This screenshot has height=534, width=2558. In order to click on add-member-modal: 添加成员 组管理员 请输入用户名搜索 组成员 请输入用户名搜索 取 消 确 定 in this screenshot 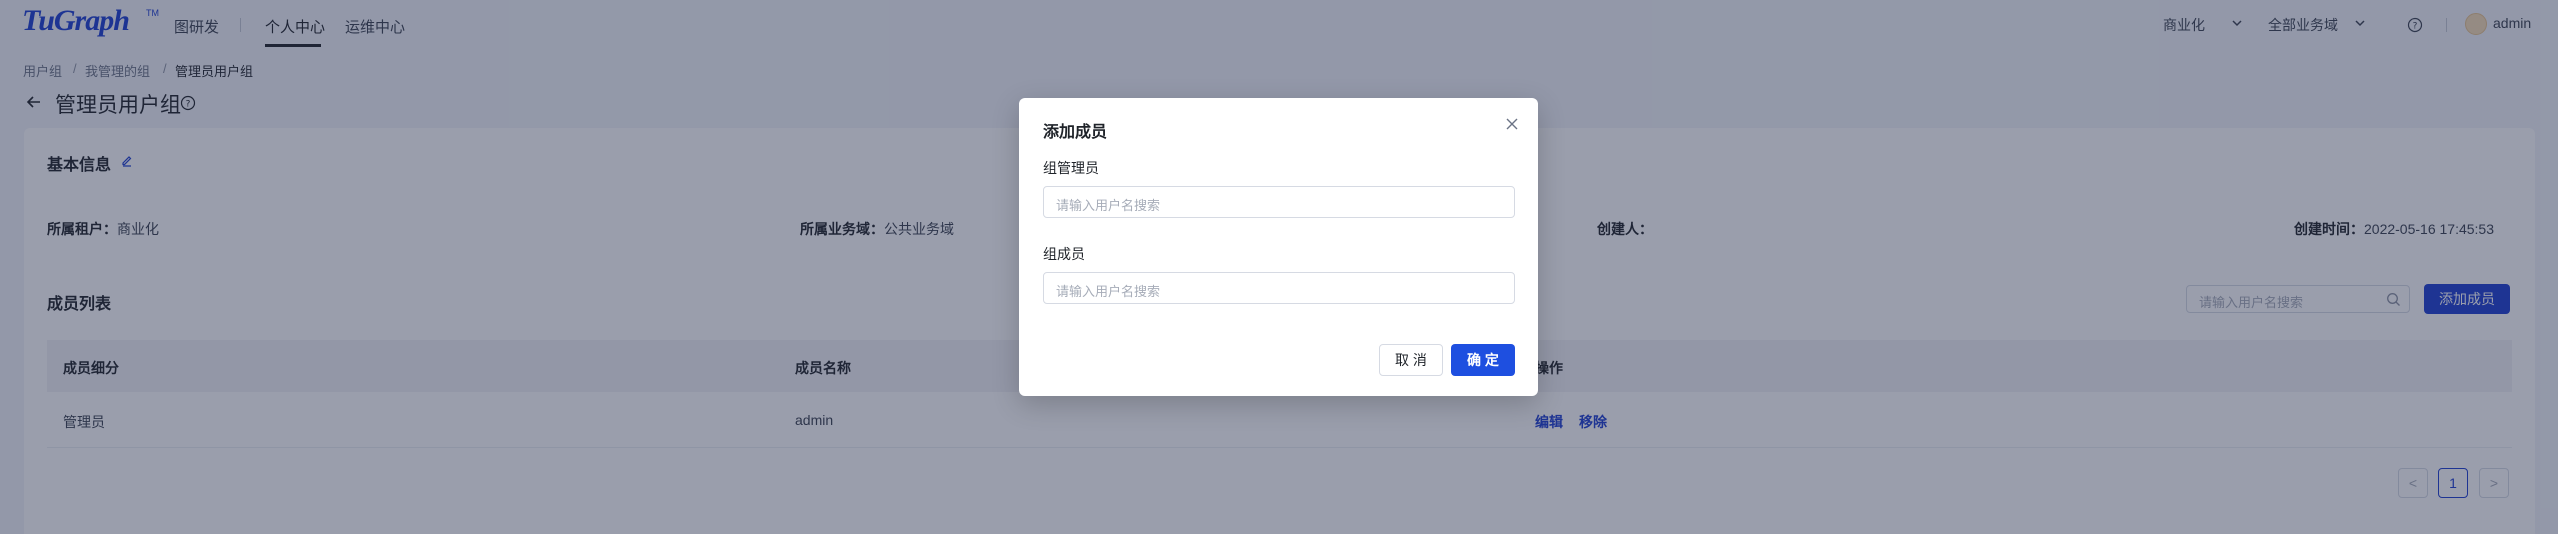, I will do `click(1278, 247)`.